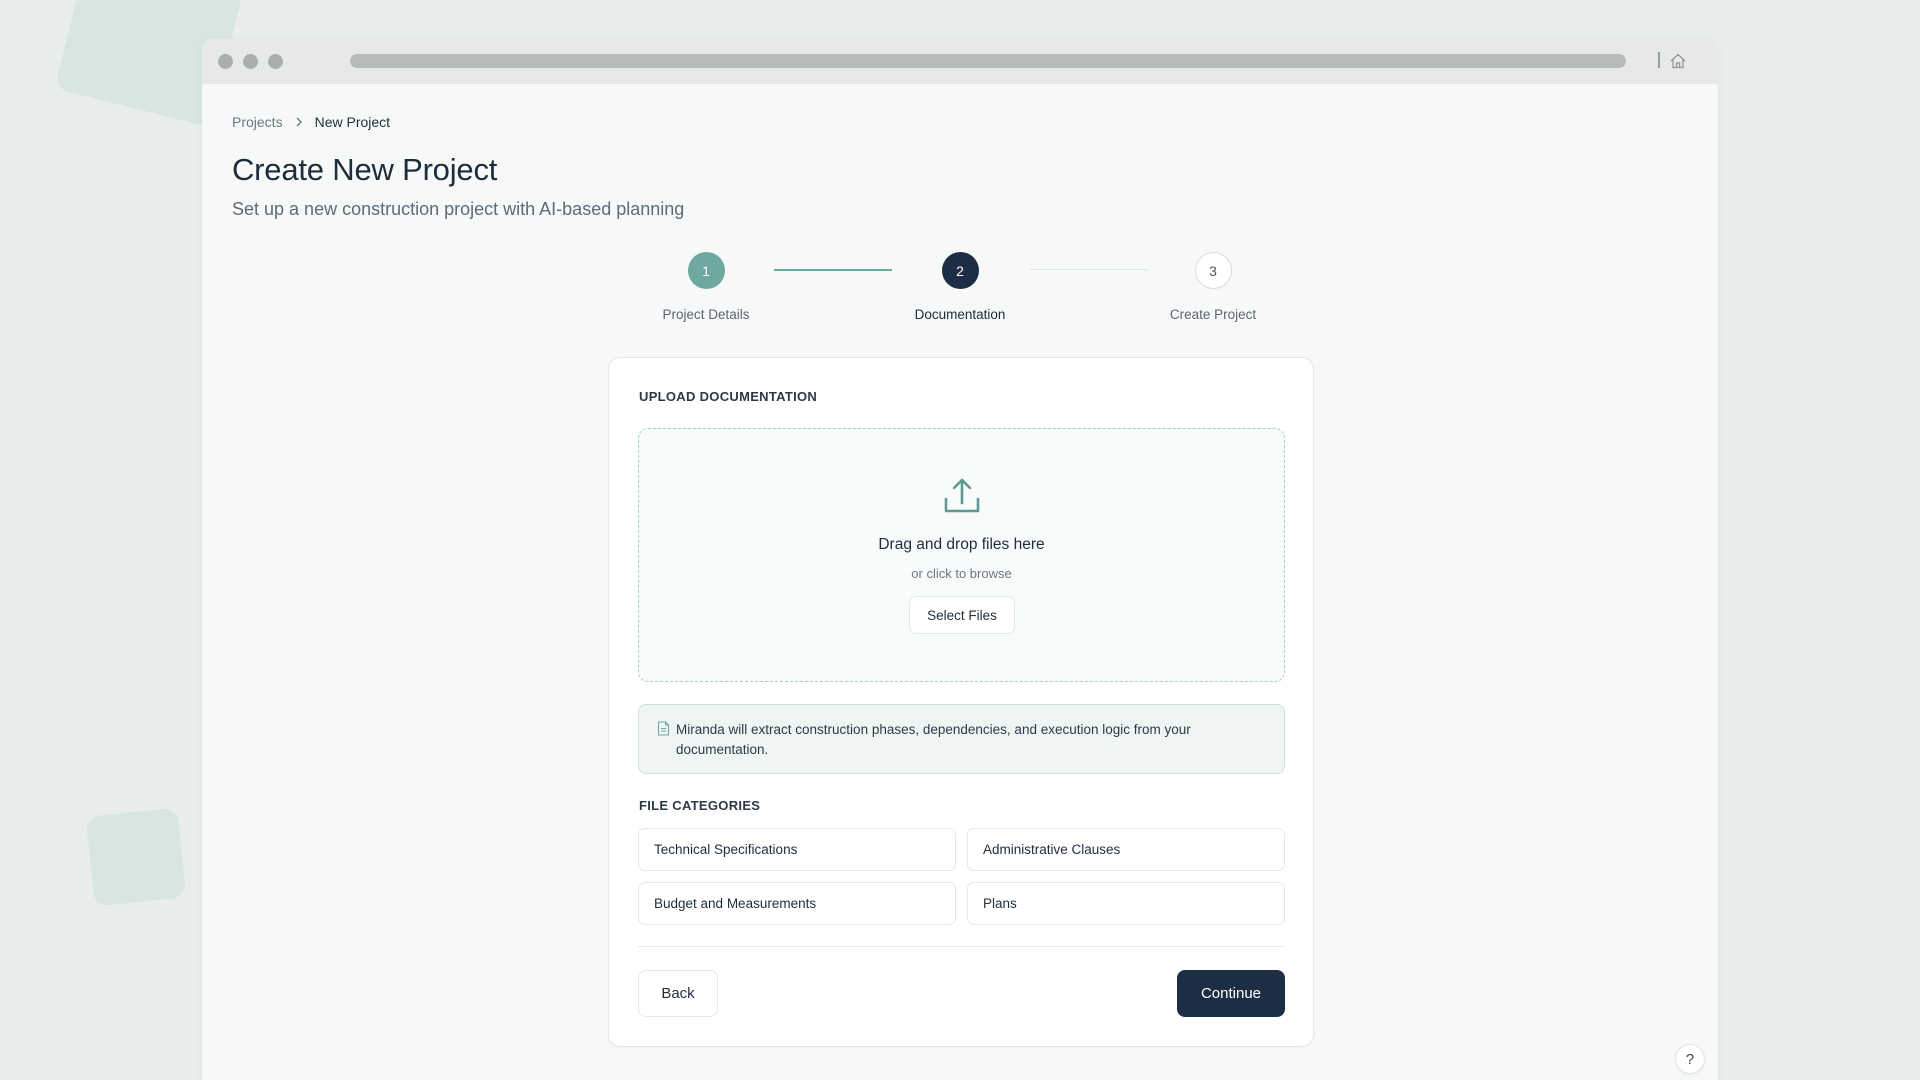 The image size is (1920, 1080). What do you see at coordinates (960, 270) in the screenshot?
I see `step-number: 2` at bounding box center [960, 270].